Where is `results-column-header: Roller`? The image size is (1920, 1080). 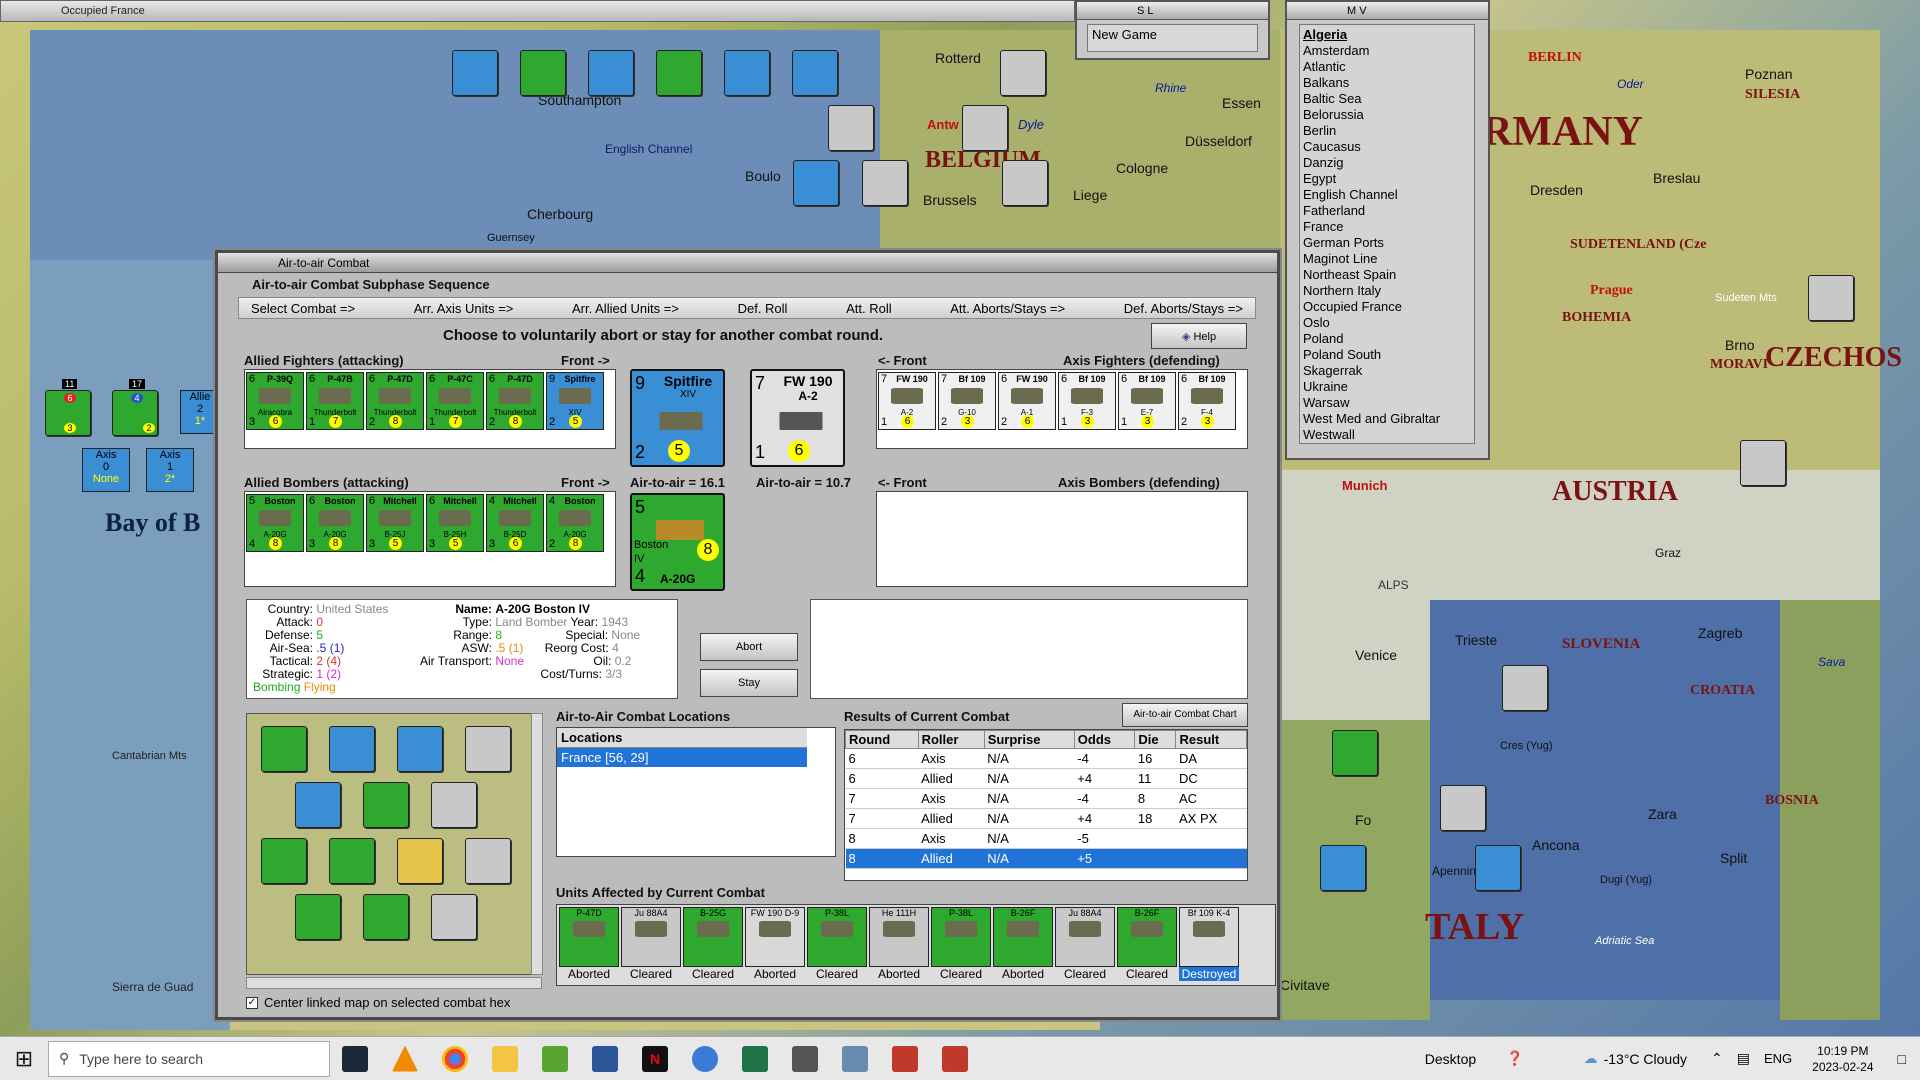
results-column-header: Roller is located at coordinates (951, 739).